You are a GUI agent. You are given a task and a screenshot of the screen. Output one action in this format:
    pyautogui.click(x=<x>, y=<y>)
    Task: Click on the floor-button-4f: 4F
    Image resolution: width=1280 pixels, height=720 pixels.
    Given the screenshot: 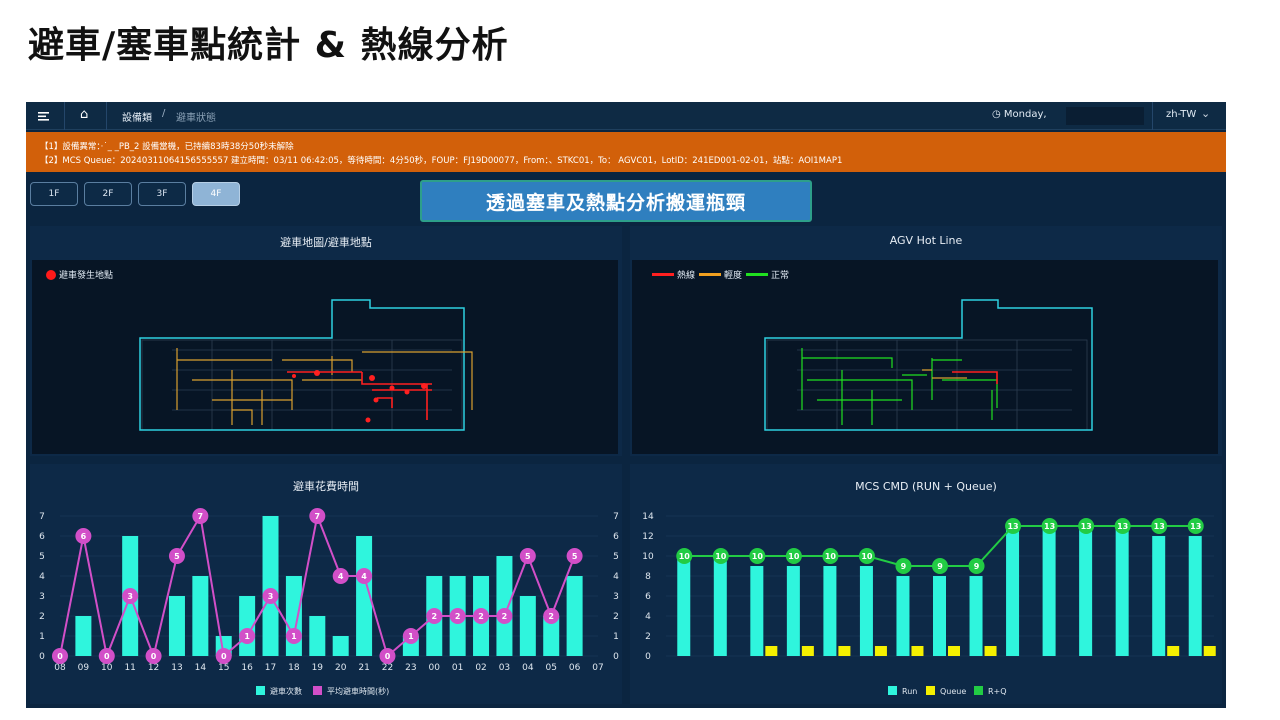 What is the action you would take?
    pyautogui.click(x=216, y=194)
    